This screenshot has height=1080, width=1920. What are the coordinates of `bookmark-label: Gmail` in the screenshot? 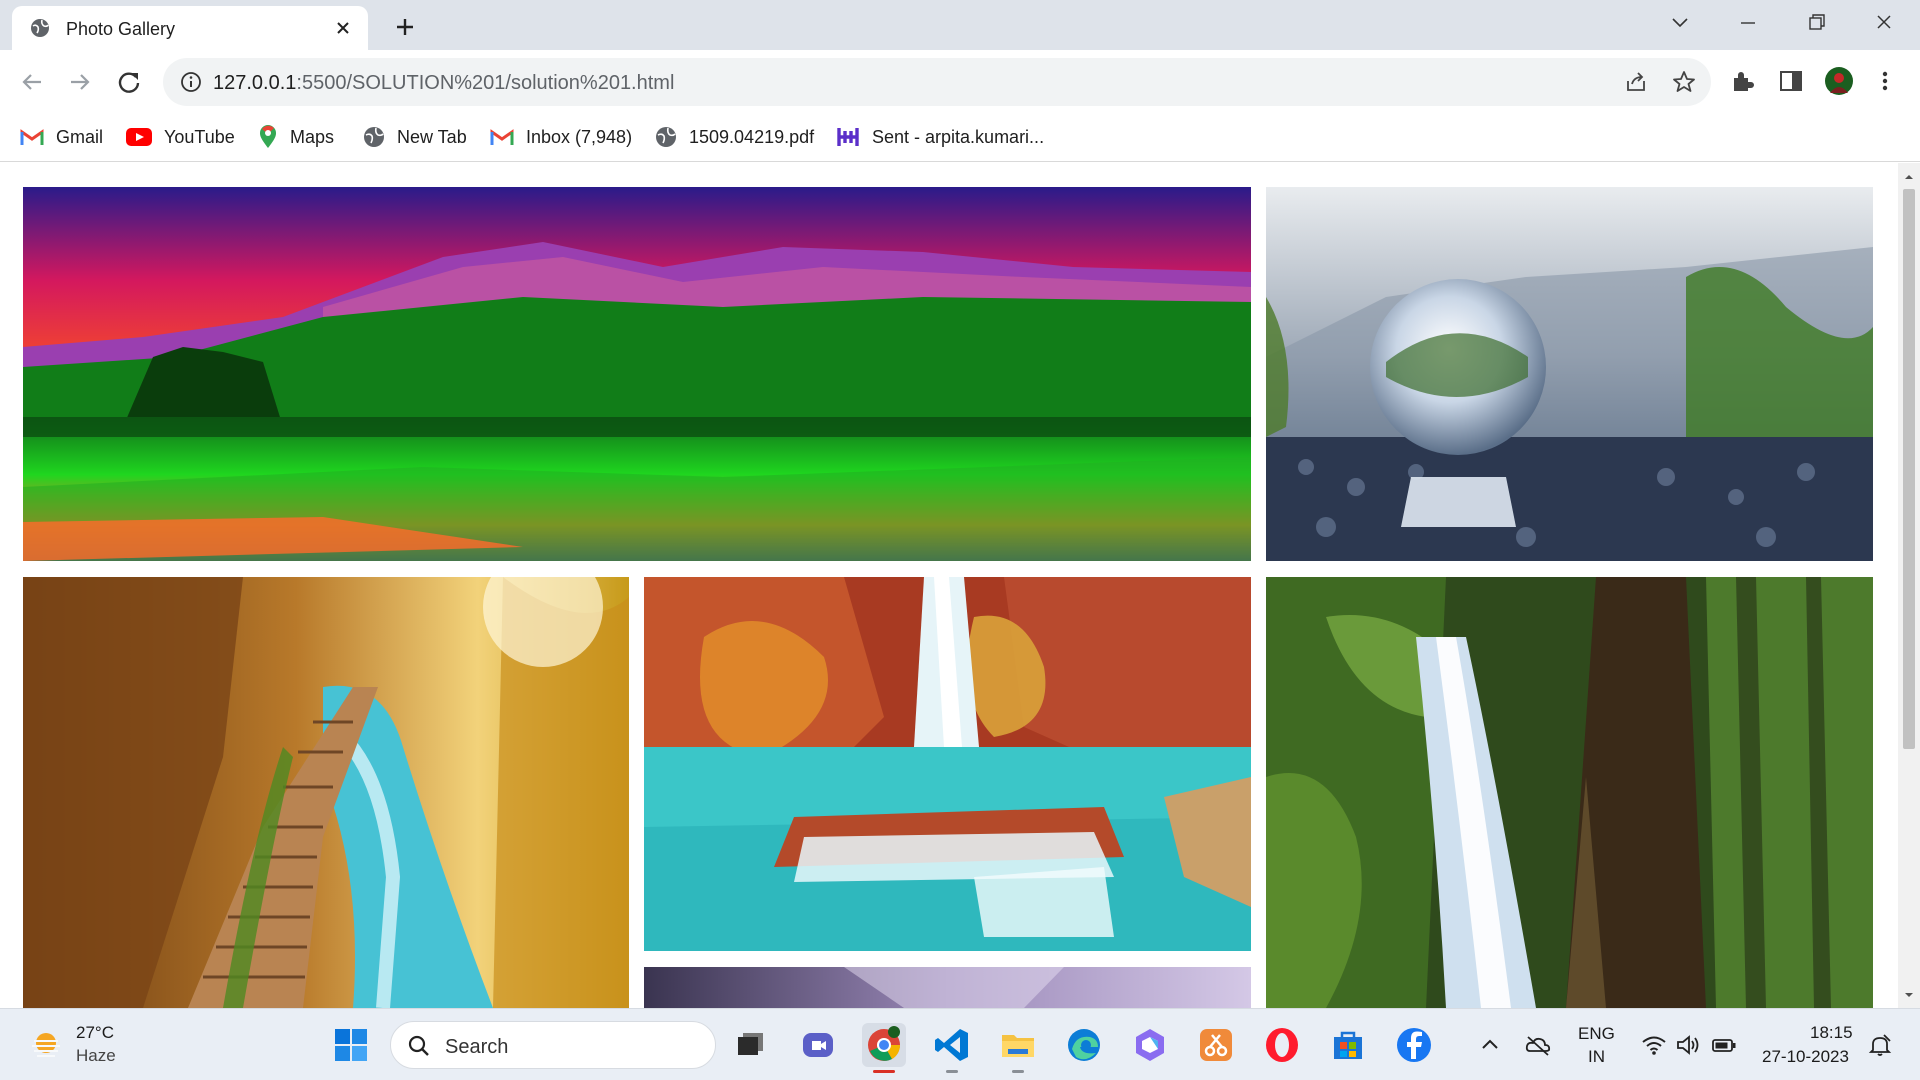 It's located at (80, 136).